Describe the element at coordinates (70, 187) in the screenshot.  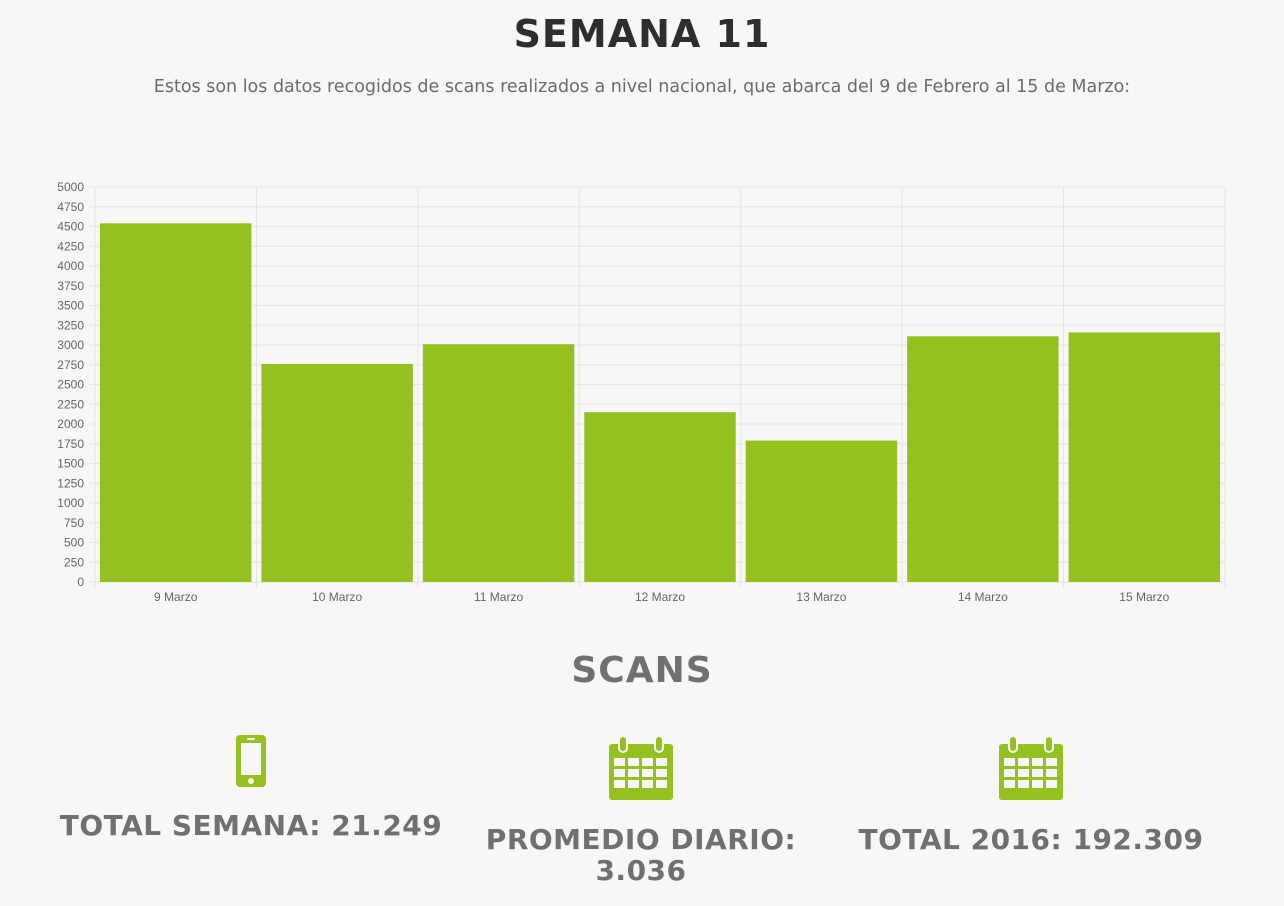
I see `y-tick-label: 5000` at that location.